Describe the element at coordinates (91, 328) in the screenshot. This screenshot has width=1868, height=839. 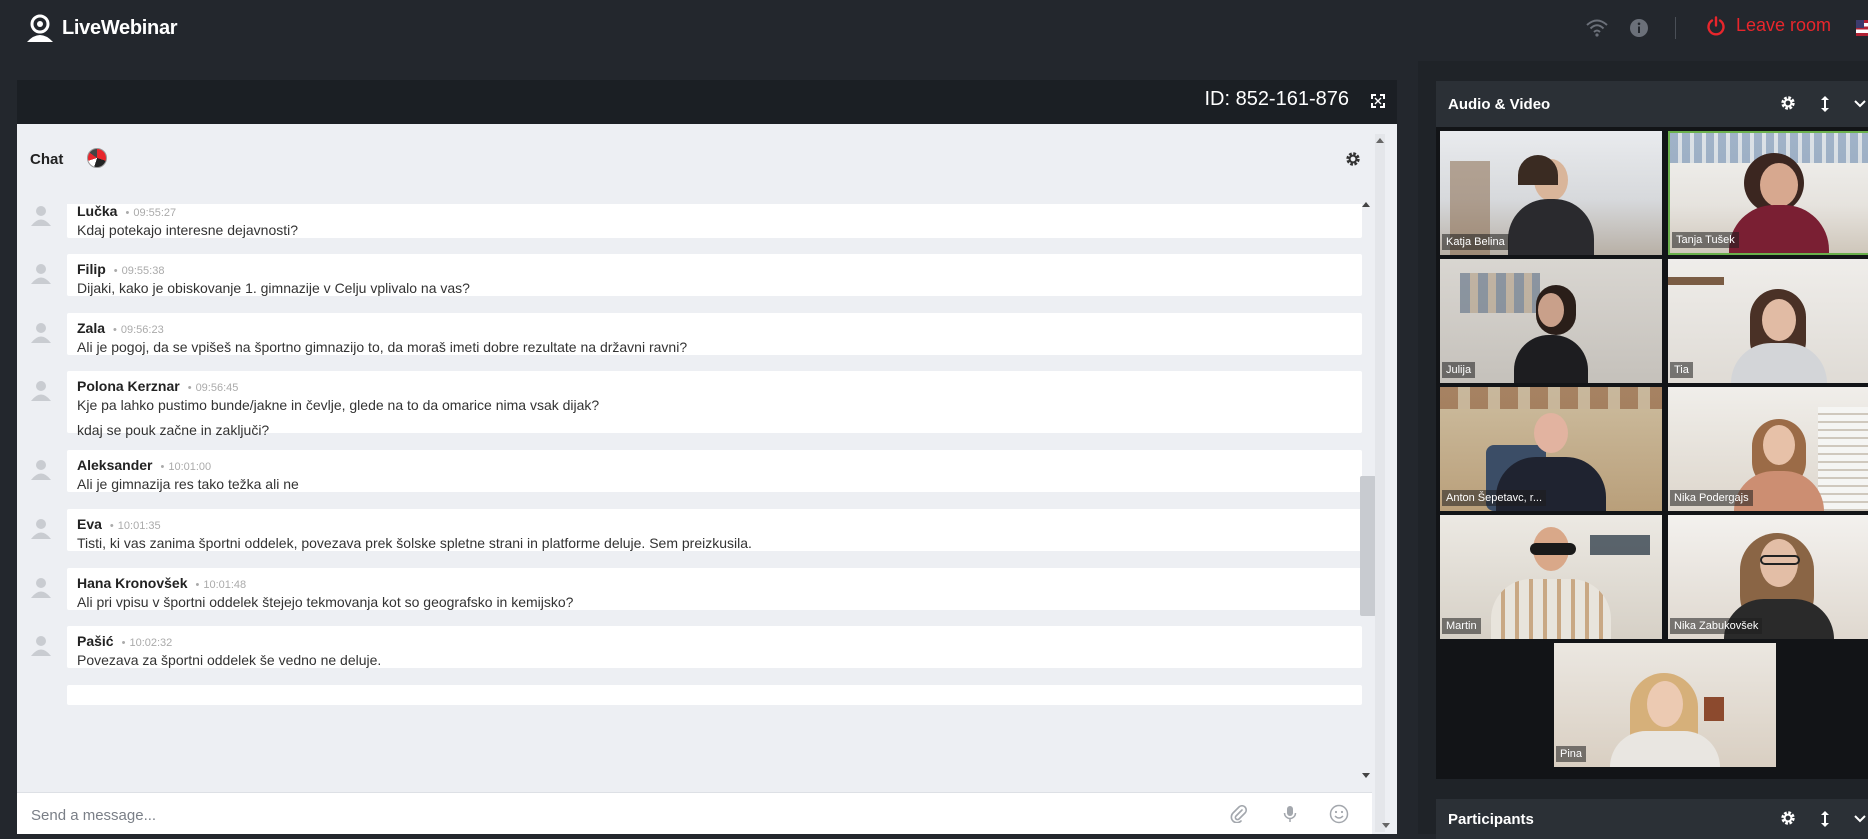
I see `message-author: Zala` at that location.